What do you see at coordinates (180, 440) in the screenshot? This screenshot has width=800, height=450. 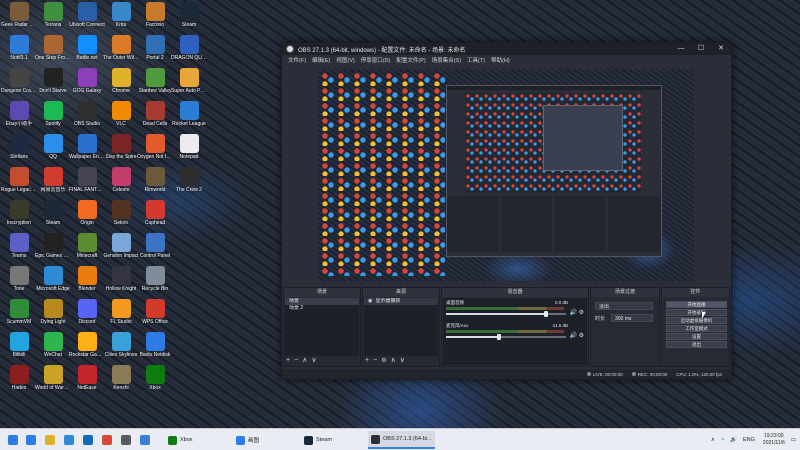 I see `taskbar-app-xbox: Xbox` at bounding box center [180, 440].